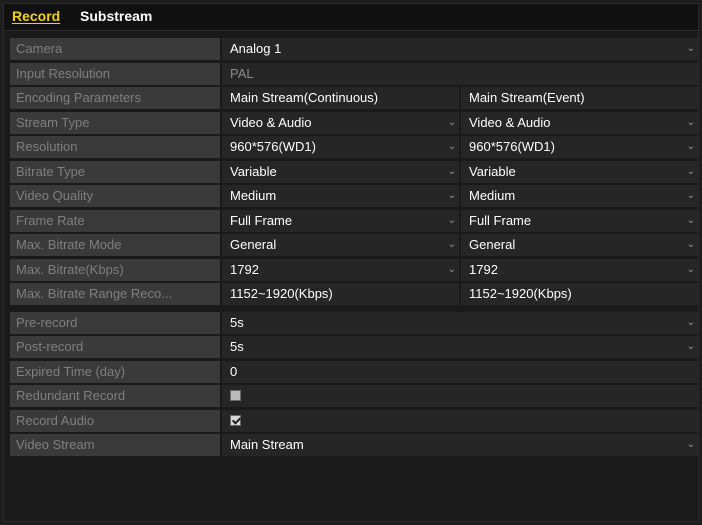 The height and width of the screenshot is (525, 702). What do you see at coordinates (115, 396) in the screenshot?
I see `redundant-record-label: Redundant Record` at bounding box center [115, 396].